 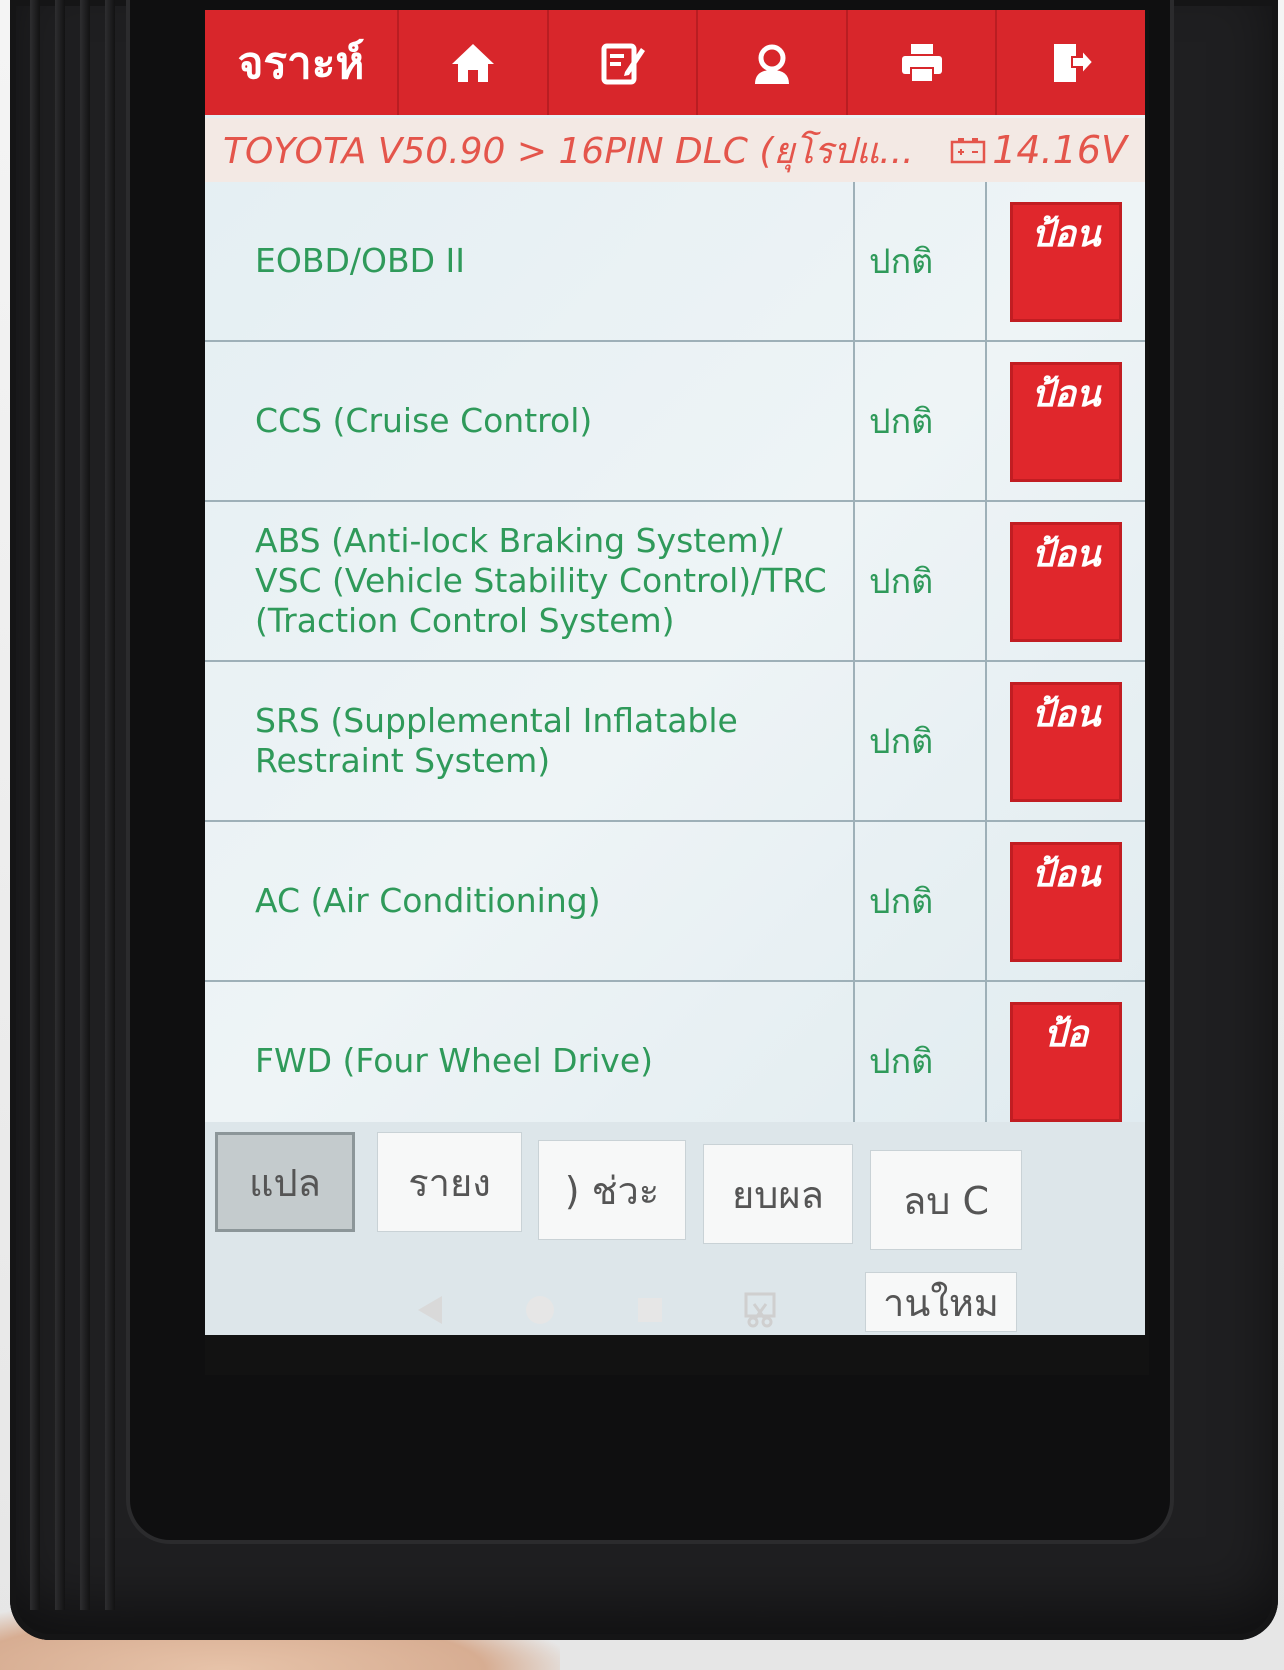 I want to click on exit-icon, so click(x=1074, y=62).